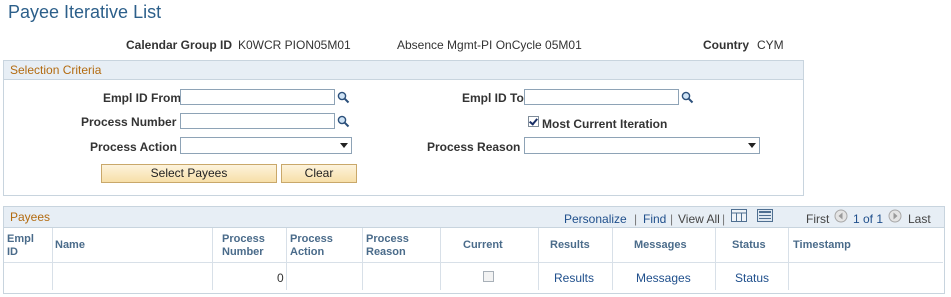 This screenshot has height=297, width=951. What do you see at coordinates (752, 278) in the screenshot?
I see `status-link: Status` at bounding box center [752, 278].